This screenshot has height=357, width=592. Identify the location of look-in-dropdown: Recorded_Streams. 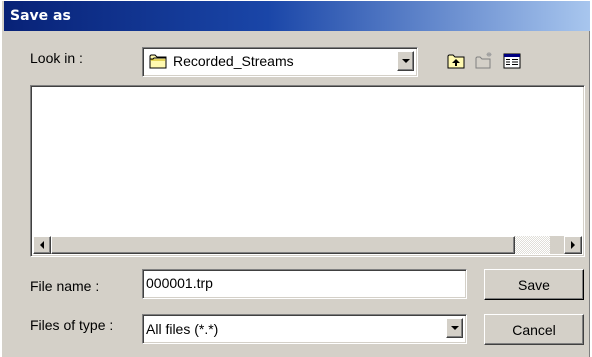
(280, 62).